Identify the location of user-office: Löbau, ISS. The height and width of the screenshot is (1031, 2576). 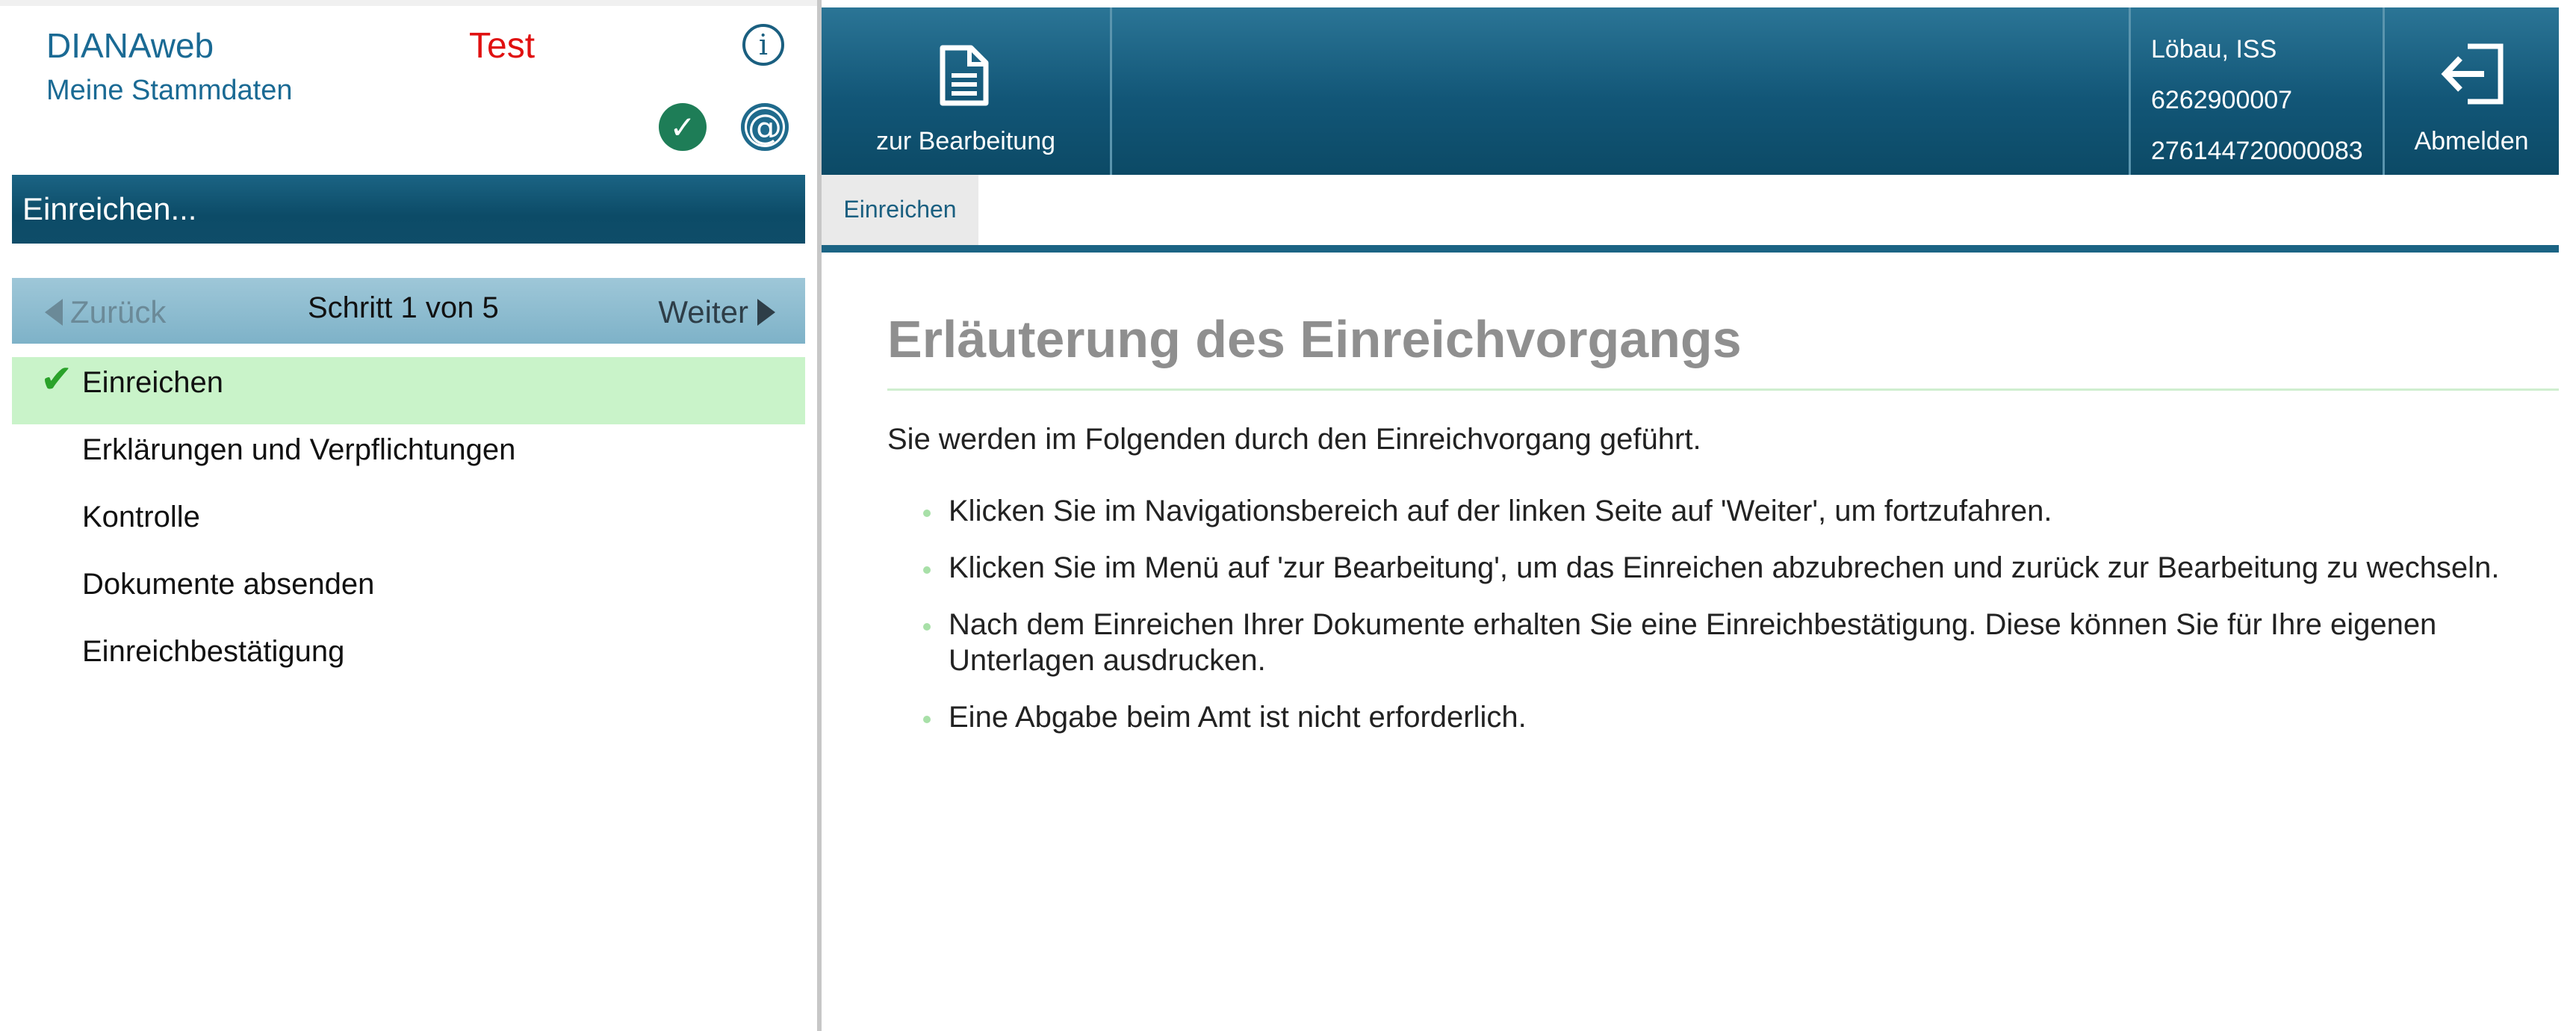
(2214, 50).